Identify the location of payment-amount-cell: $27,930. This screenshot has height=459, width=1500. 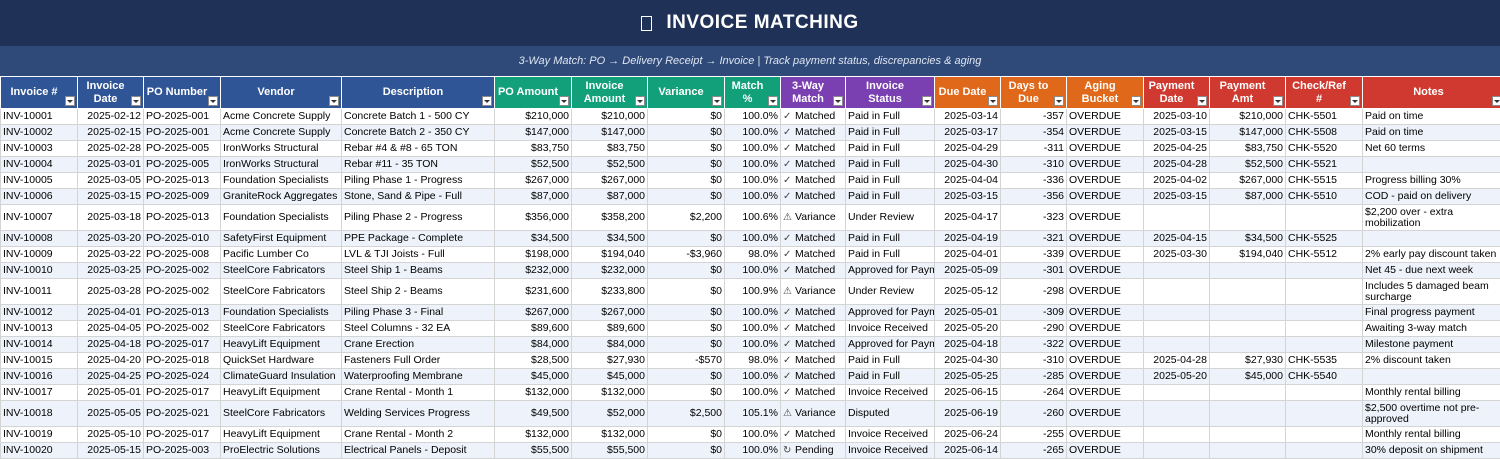
(1248, 361).